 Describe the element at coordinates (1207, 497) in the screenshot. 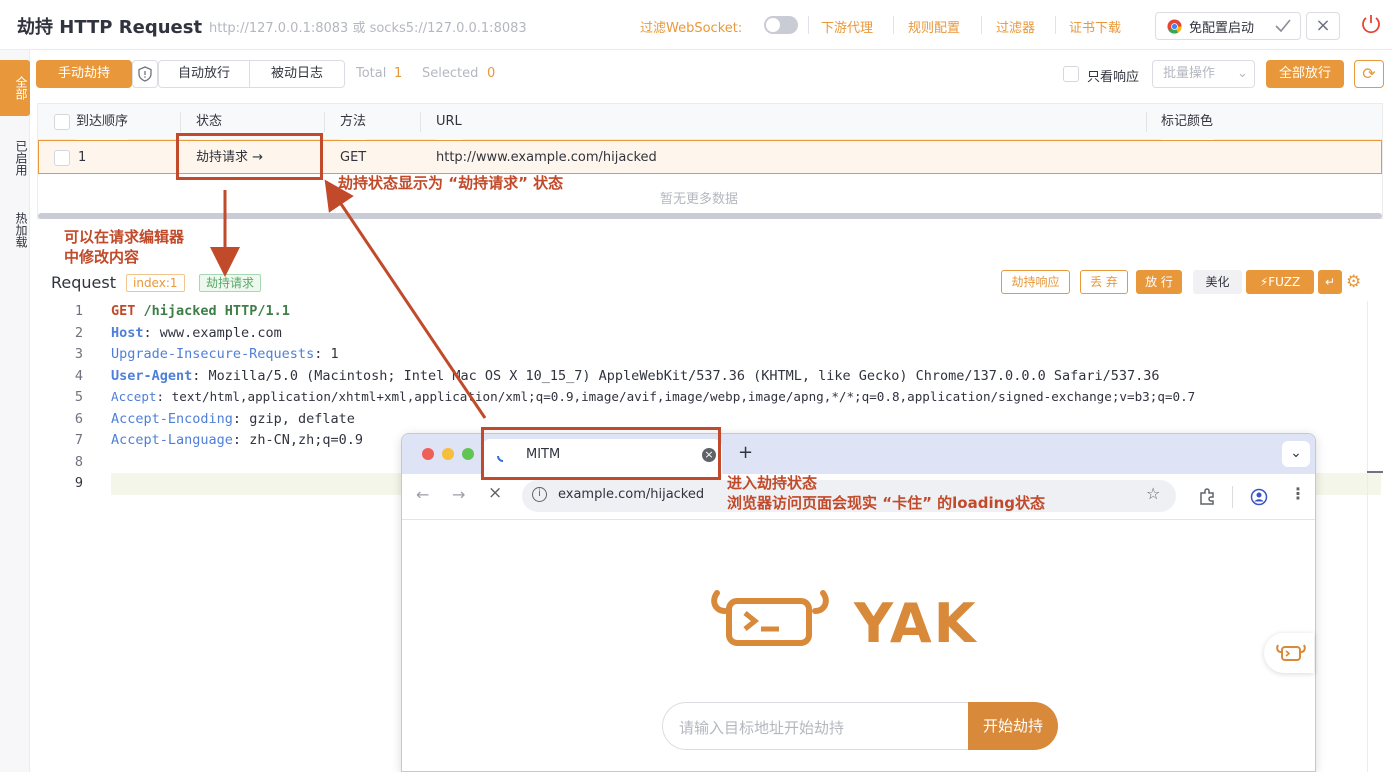

I see `extensions-puzzle-icon` at that location.